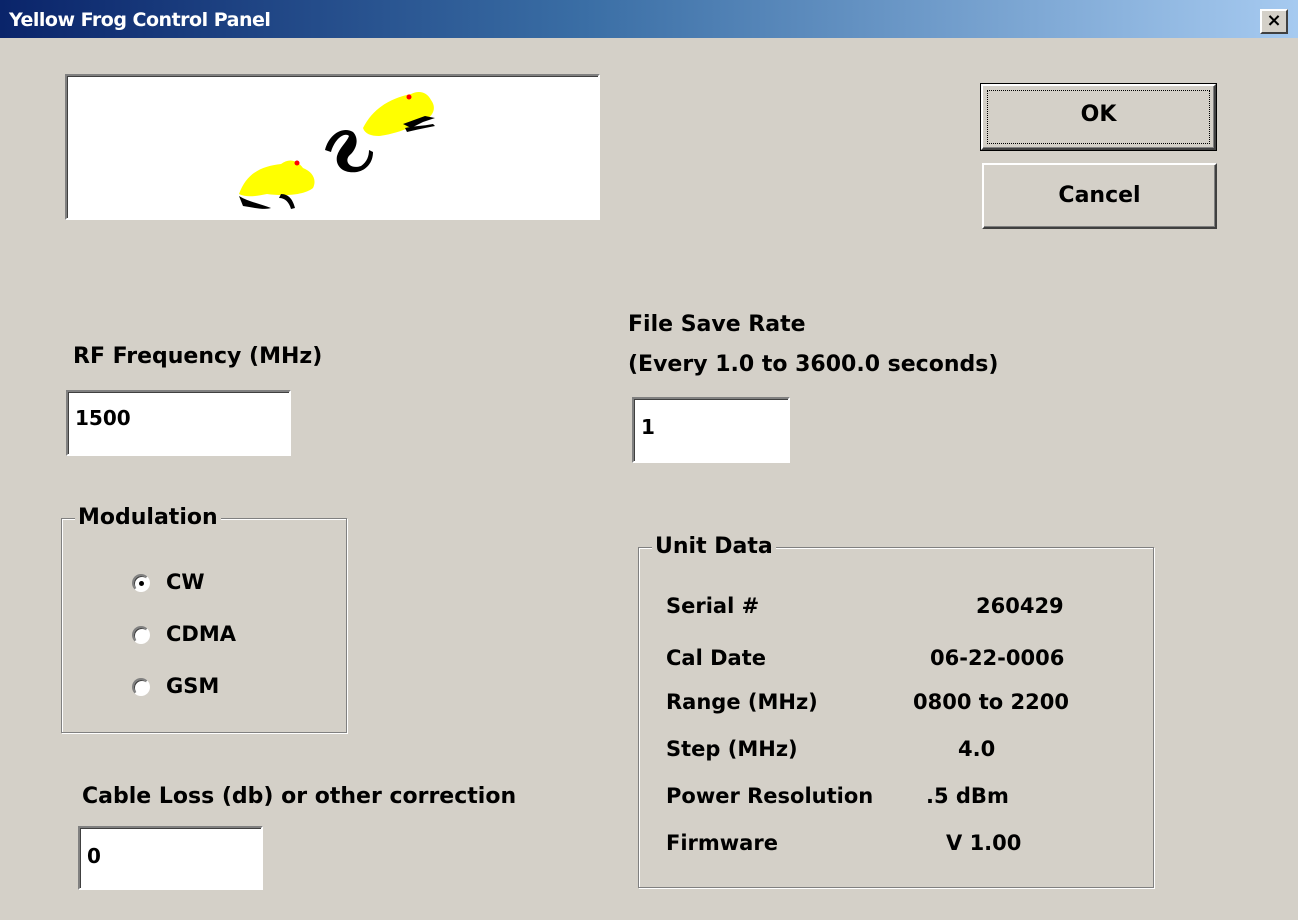  I want to click on file-save-rate-input: 1, so click(711, 430).